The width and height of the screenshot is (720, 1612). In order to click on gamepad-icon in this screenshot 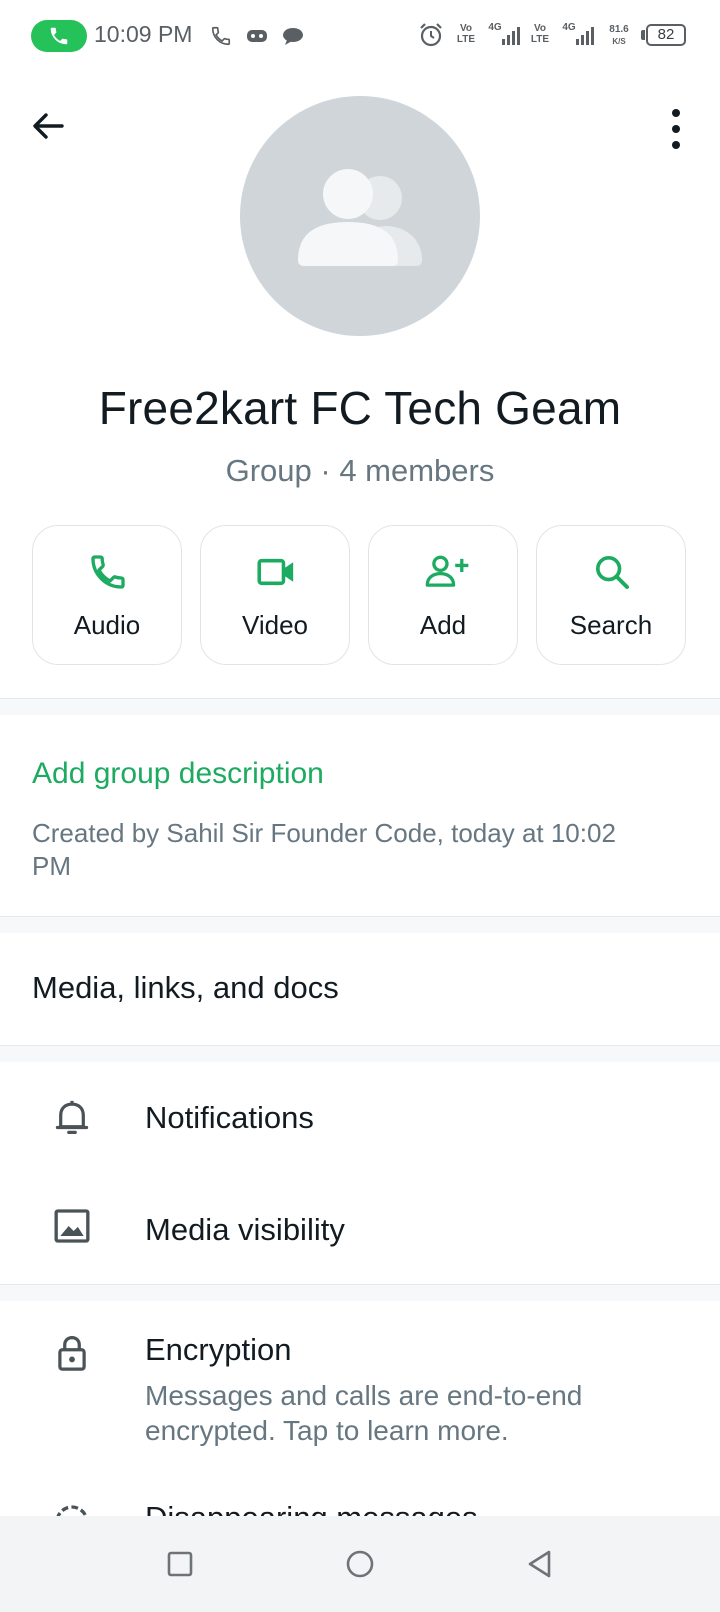, I will do `click(257, 36)`.